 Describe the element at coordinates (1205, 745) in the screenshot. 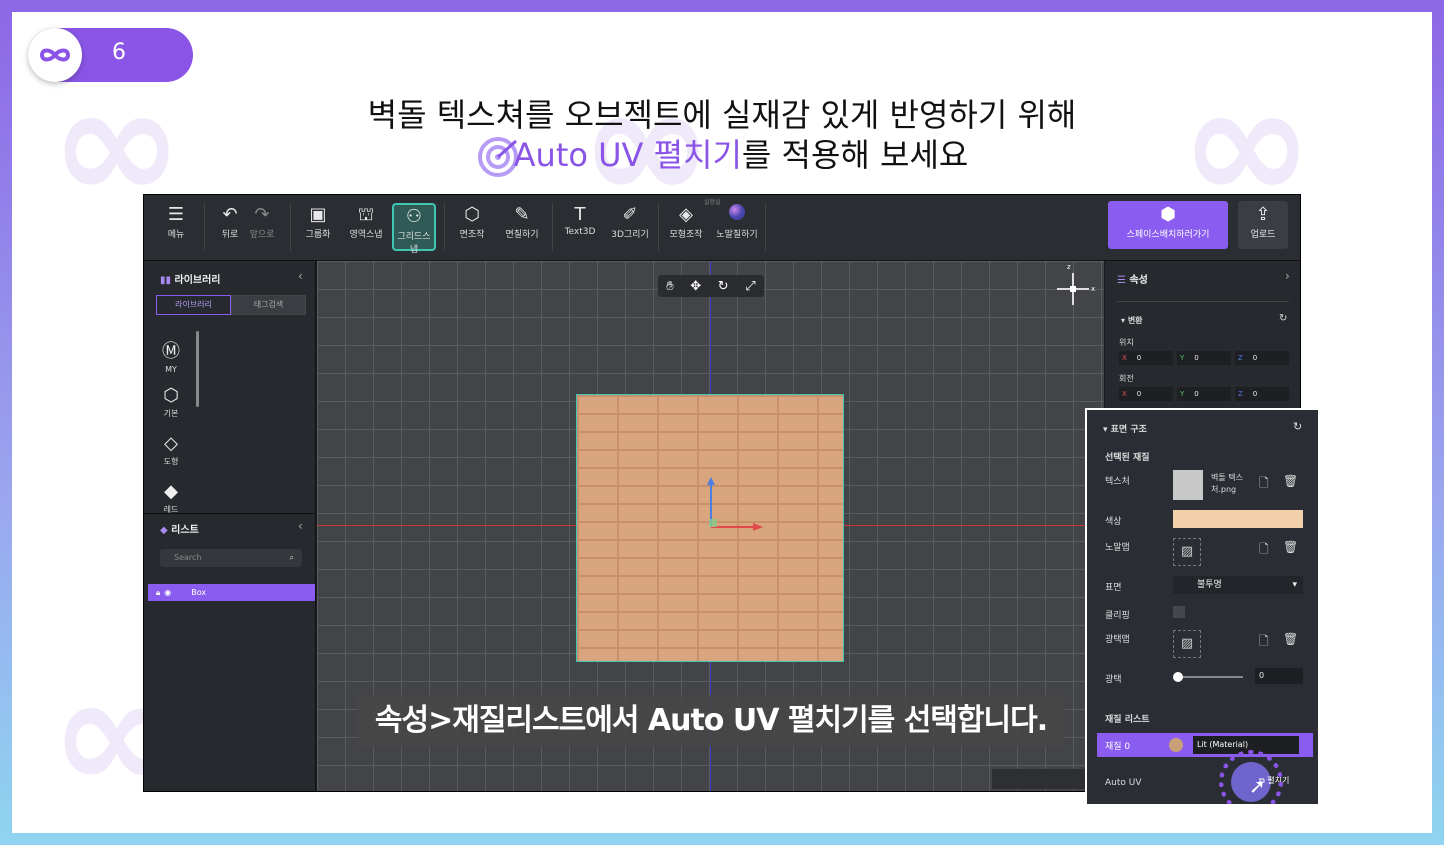

I see `material-row: 재질 0 Lit (Material)` at that location.